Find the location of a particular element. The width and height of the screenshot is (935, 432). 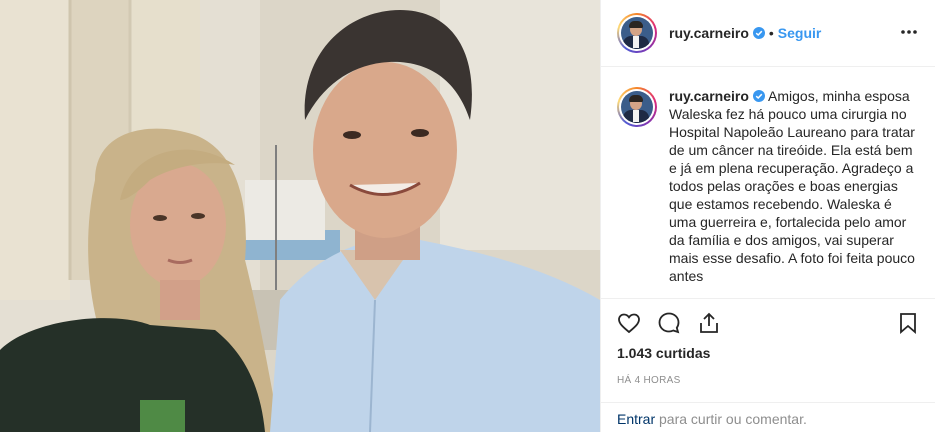

avatar is located at coordinates (637, 33).